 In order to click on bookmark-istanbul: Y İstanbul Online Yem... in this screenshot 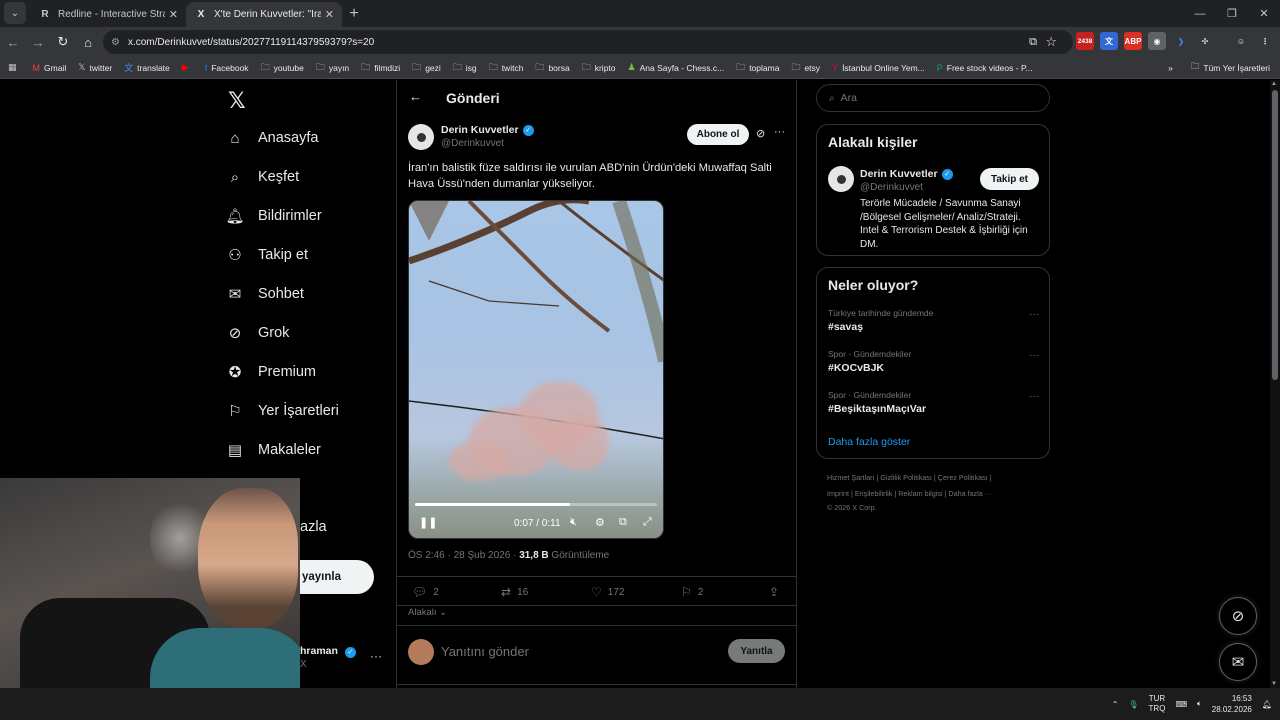, I will do `click(878, 68)`.